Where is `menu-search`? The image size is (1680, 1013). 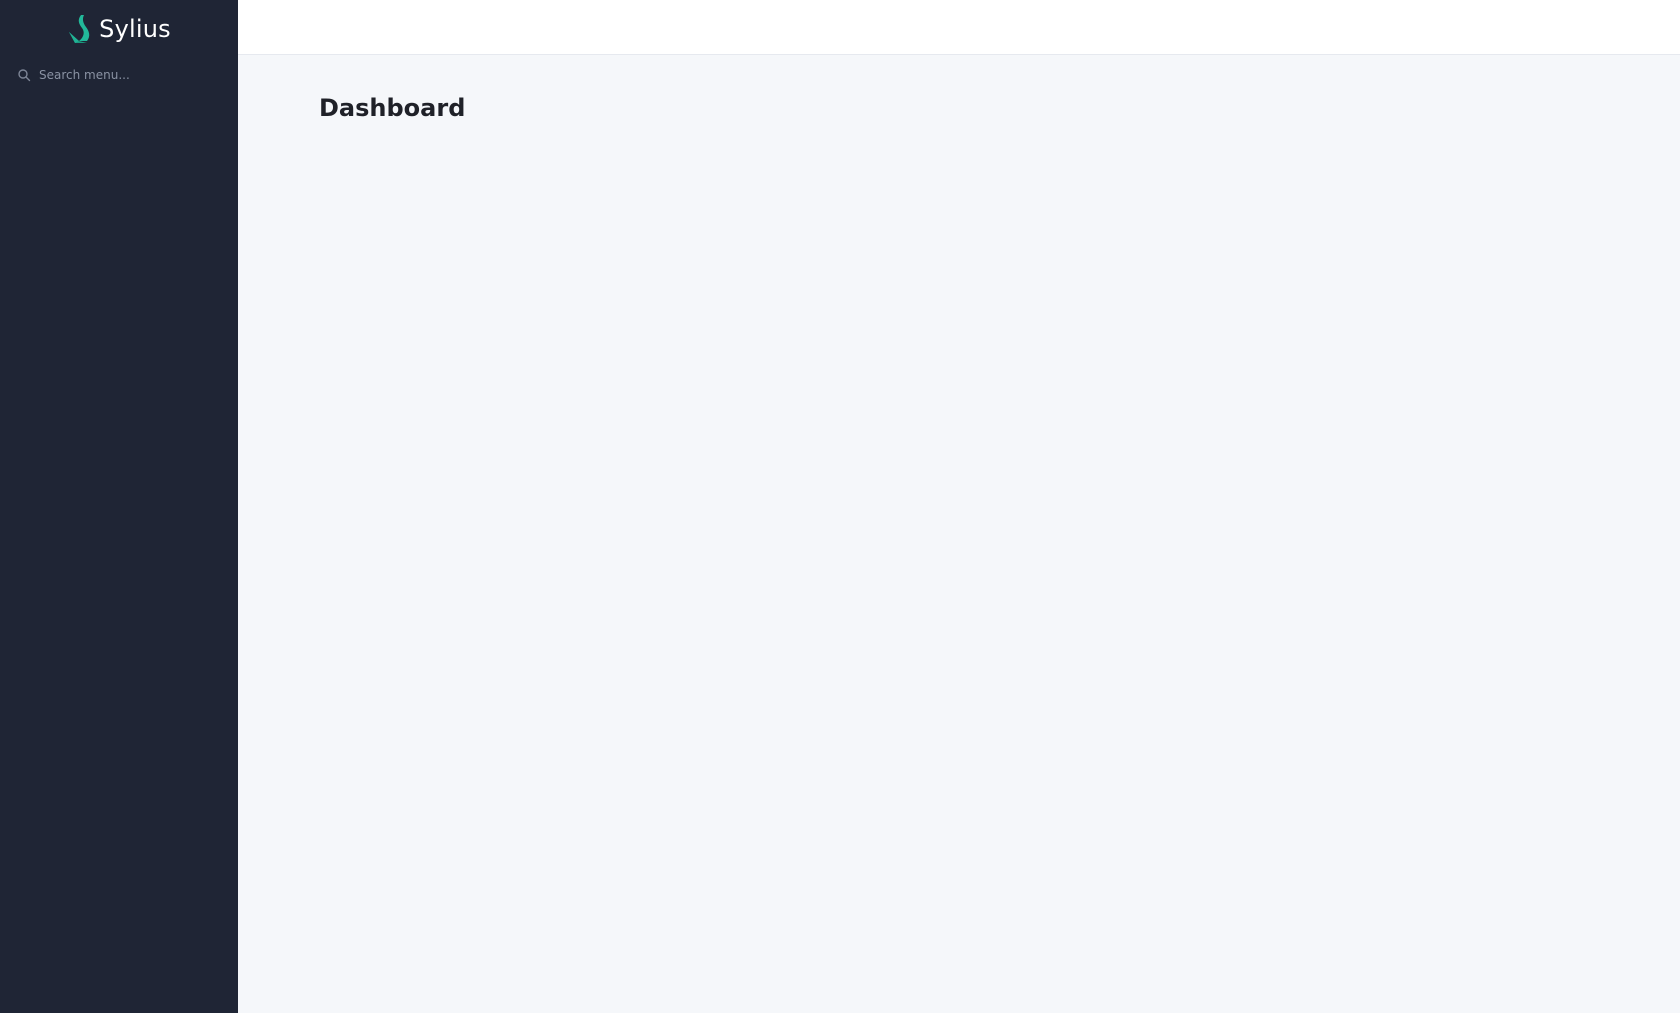 menu-search is located at coordinates (119, 75).